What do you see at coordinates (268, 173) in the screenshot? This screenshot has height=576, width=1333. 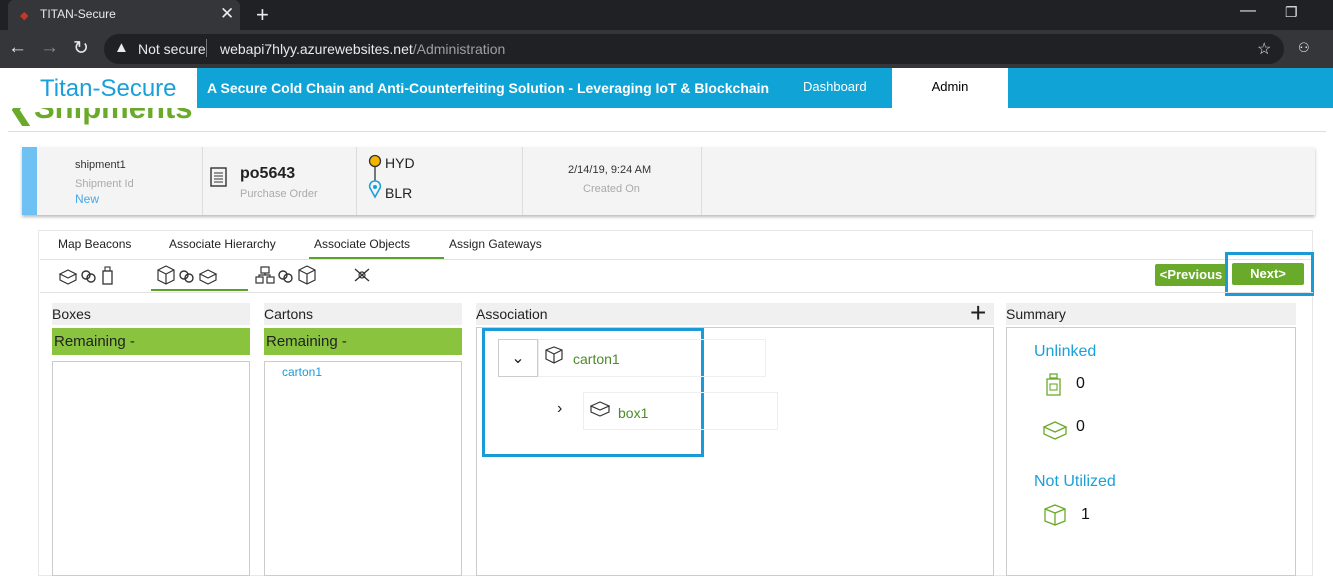 I see `purchase-order-number: po5643` at bounding box center [268, 173].